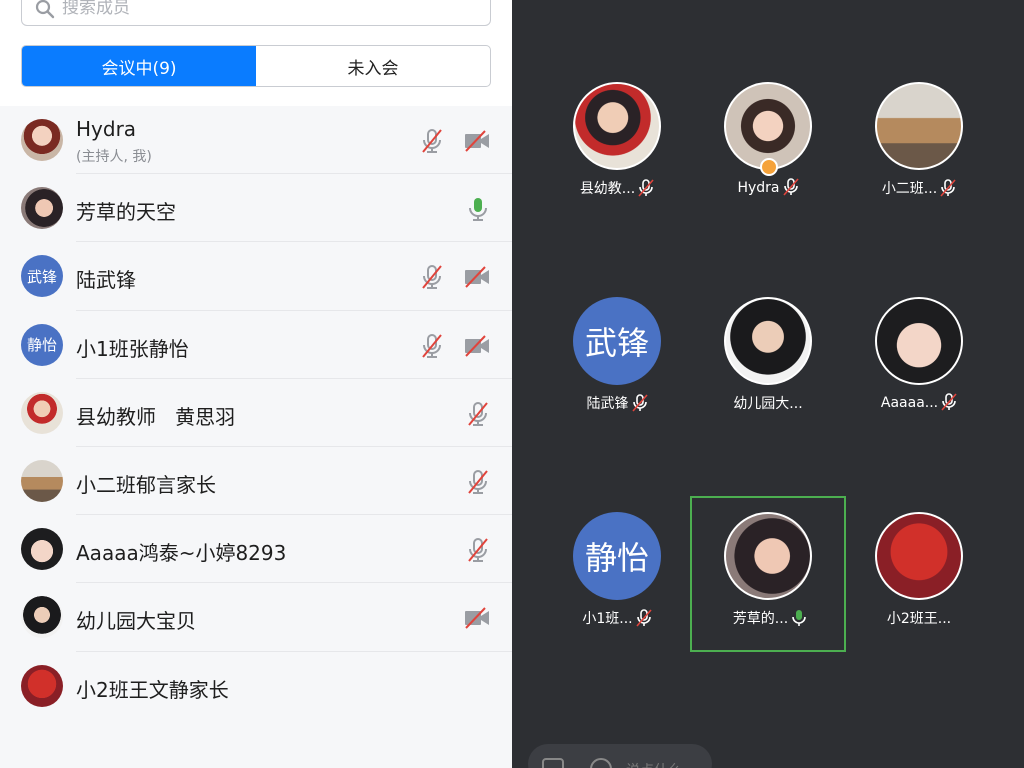 The image size is (1024, 768). I want to click on list-item: 芳草的天空, so click(256, 208).